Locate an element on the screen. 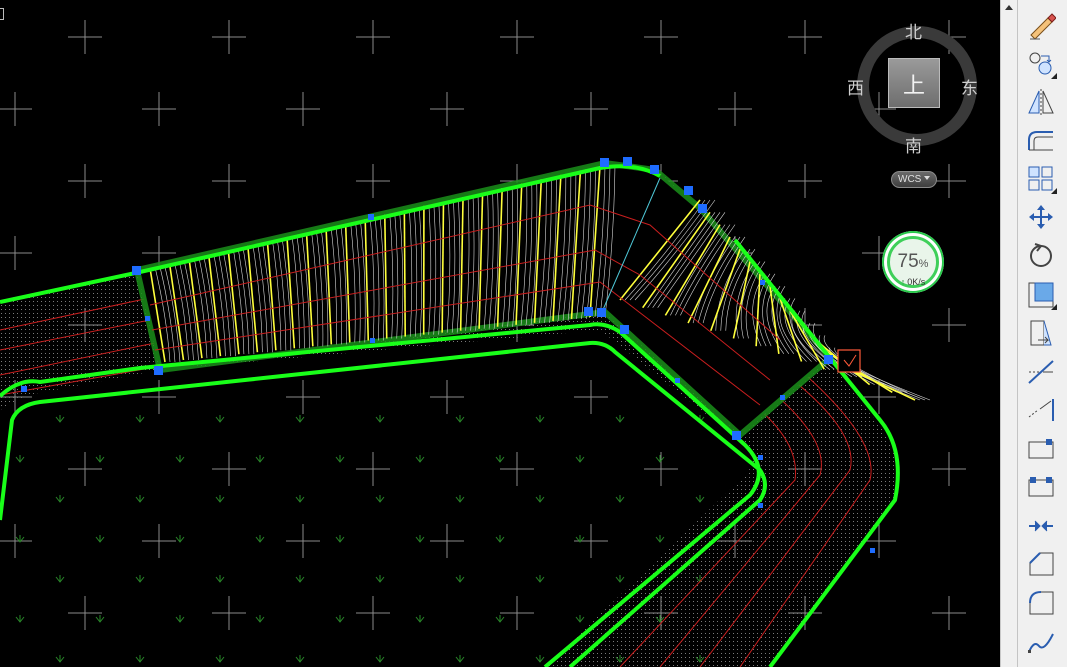  offset-icon is located at coordinates (1040, 140).